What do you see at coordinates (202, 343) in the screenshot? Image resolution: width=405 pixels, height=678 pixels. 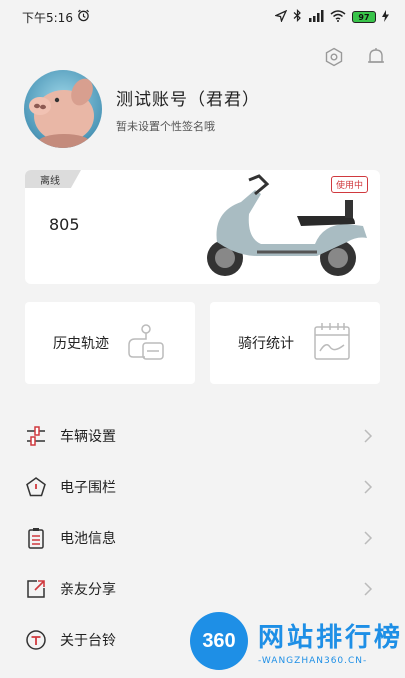 I see `feature-tiles: 历史轨迹 骑行统计` at bounding box center [202, 343].